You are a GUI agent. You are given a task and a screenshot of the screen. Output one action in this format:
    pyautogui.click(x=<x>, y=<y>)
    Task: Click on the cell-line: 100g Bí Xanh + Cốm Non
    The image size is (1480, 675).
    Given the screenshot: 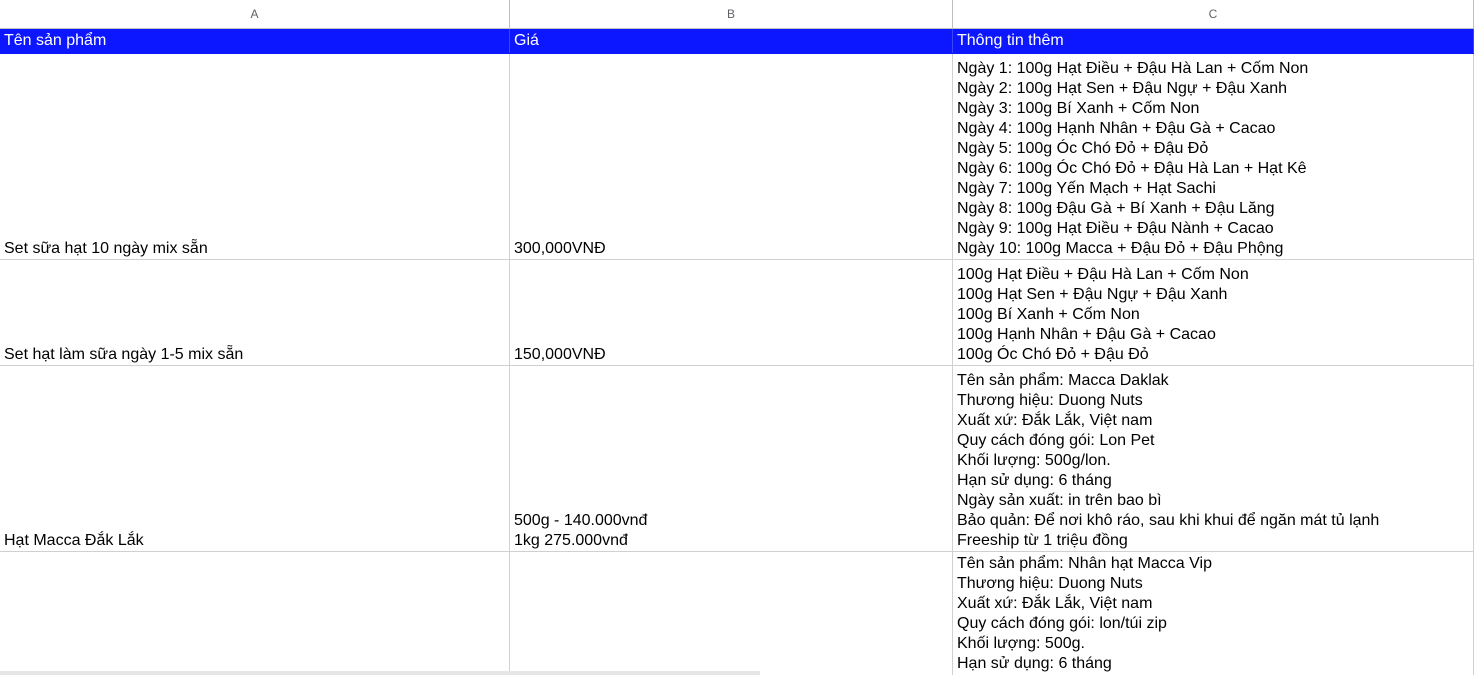 What is the action you would take?
    pyautogui.click(x=1048, y=314)
    